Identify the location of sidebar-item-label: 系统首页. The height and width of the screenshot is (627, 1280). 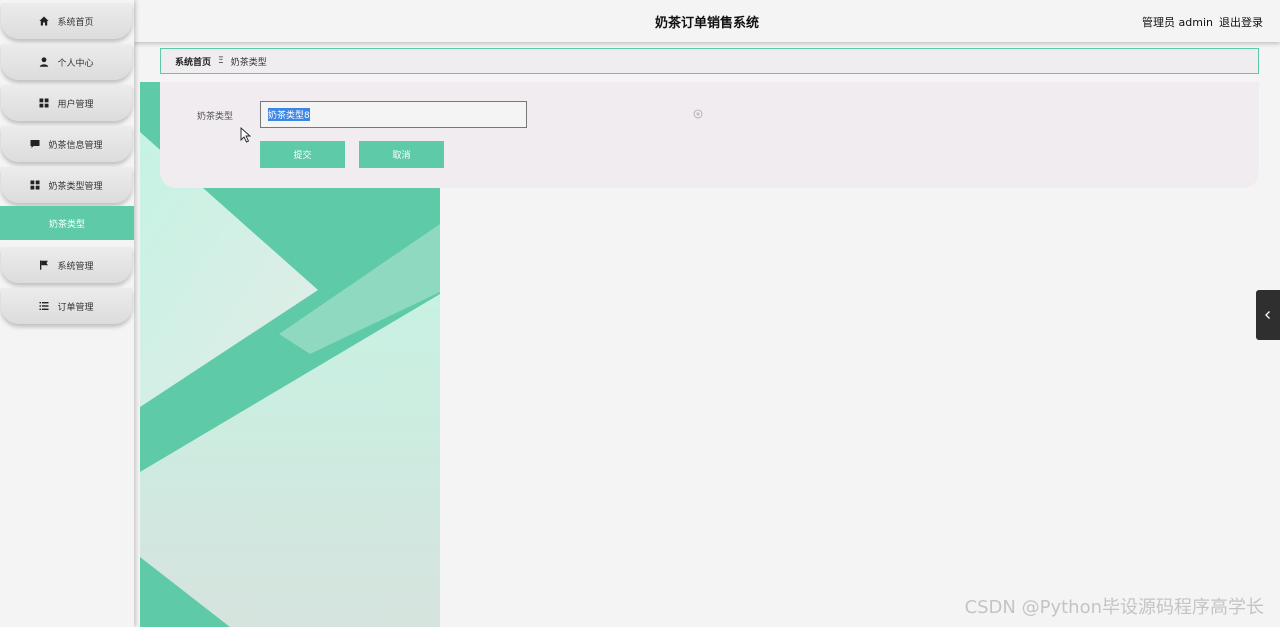
(75, 22).